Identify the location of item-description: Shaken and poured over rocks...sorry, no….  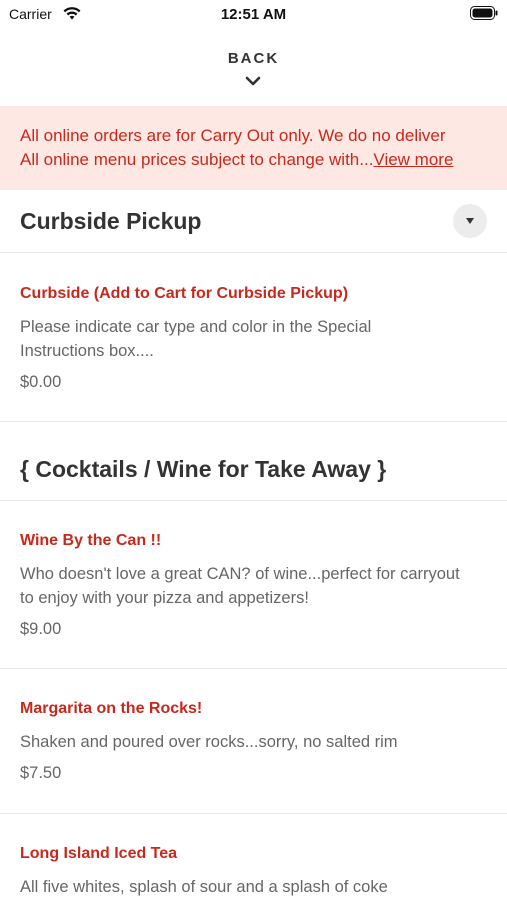
(209, 742).